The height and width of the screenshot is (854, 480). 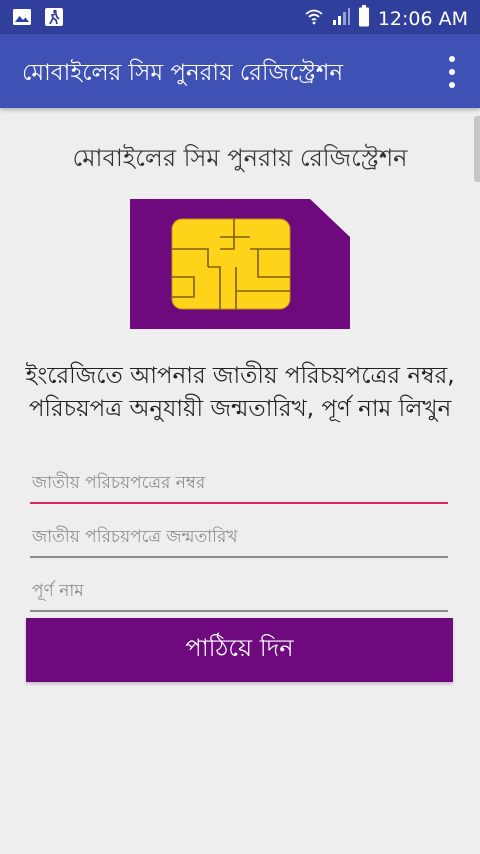 What do you see at coordinates (54, 19) in the screenshot?
I see `accessibility-icon` at bounding box center [54, 19].